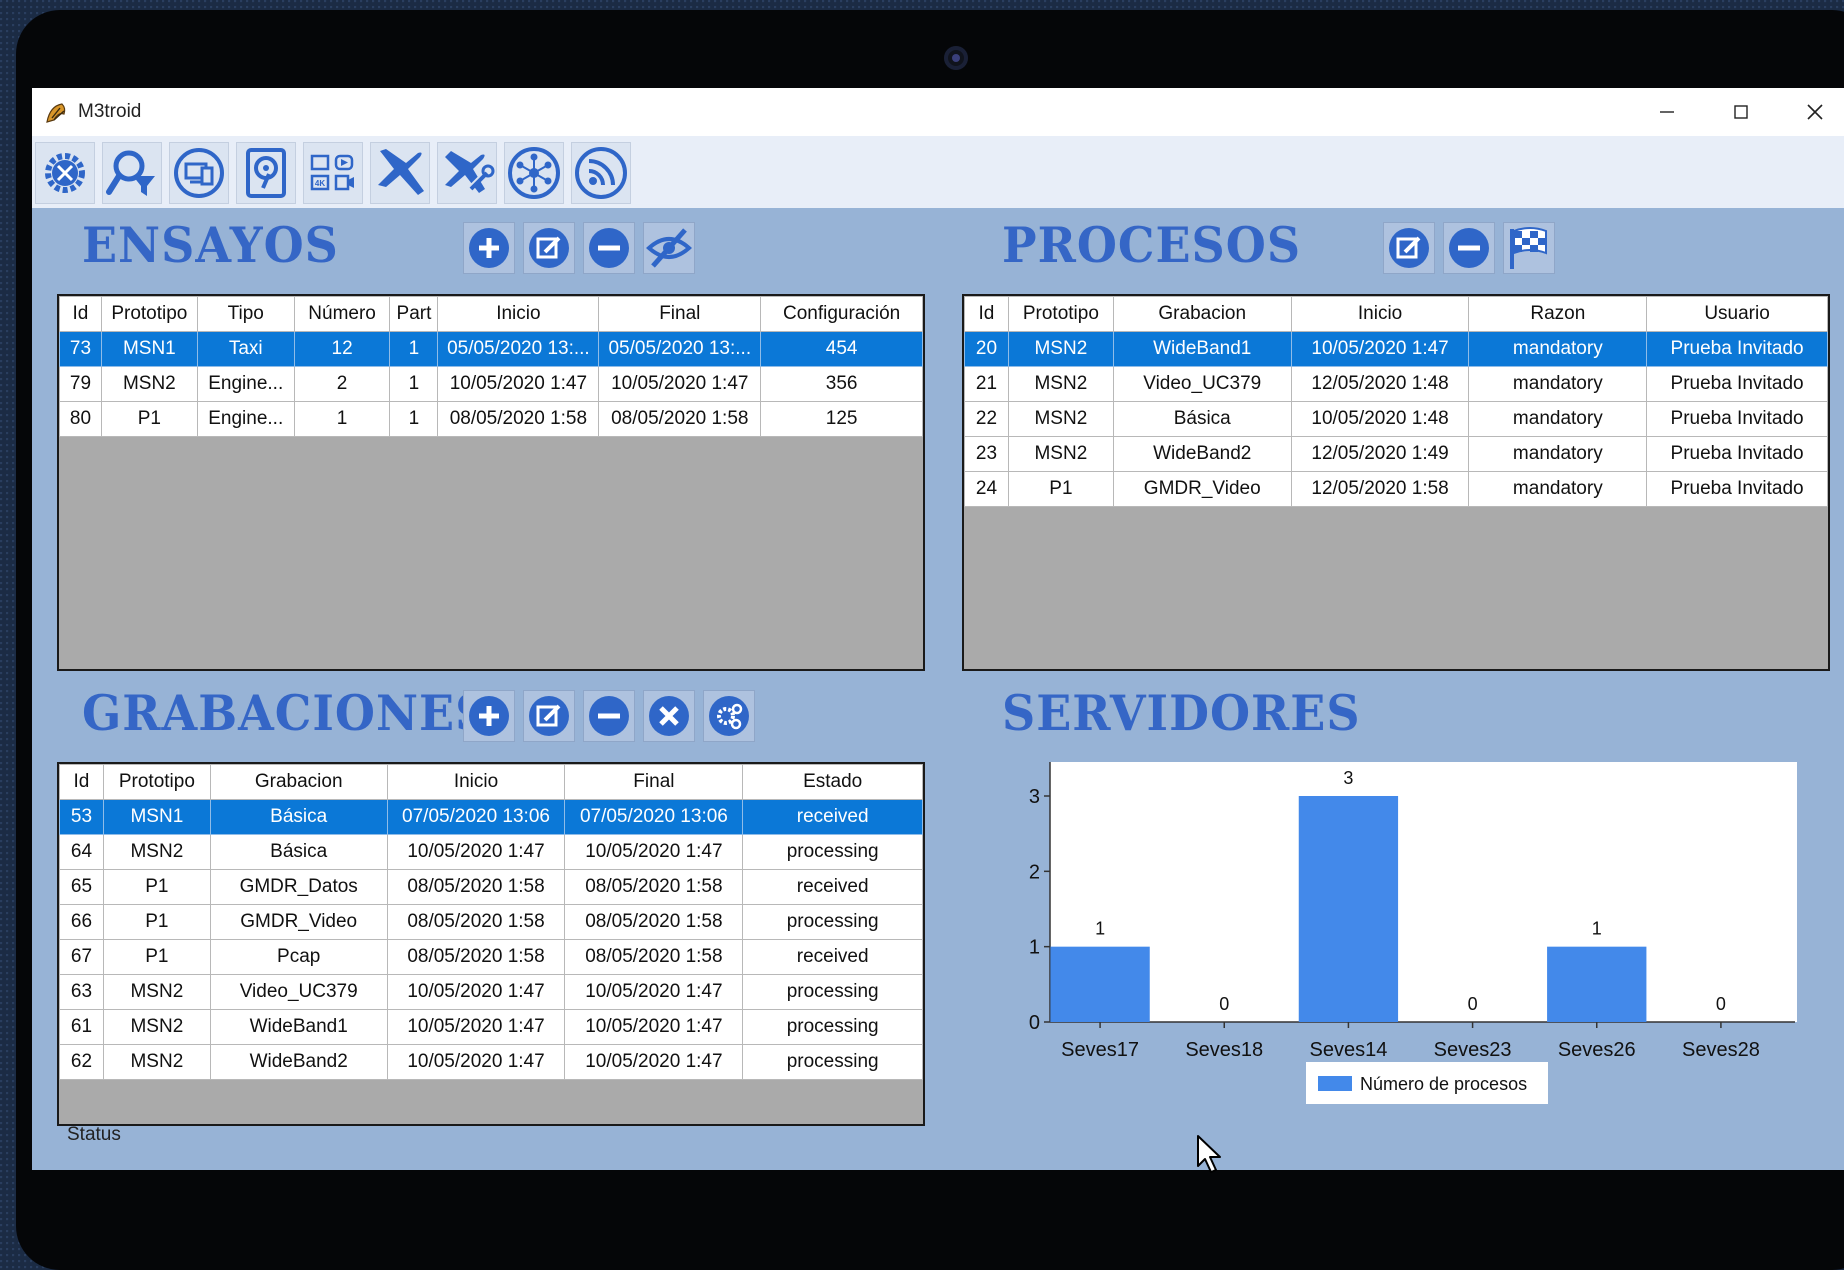  Describe the element at coordinates (1380, 454) in the screenshot. I see `procesos-cell: 12/05/2020 1:49` at that location.